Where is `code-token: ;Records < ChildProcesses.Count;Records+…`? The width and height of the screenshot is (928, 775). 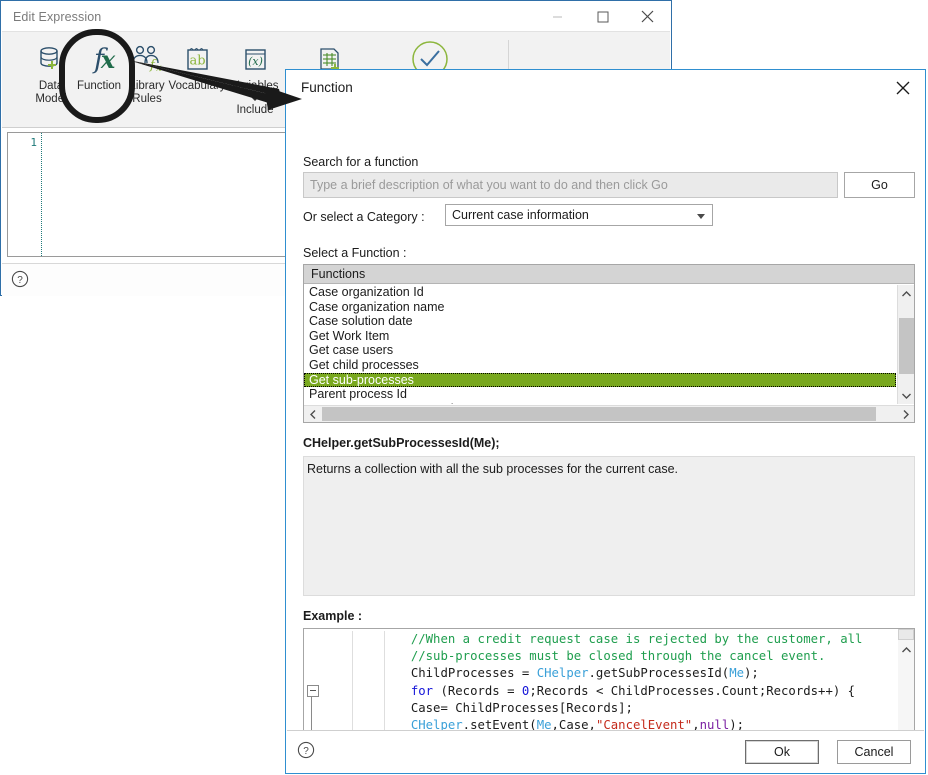 code-token: ;Records < ChildProcesses.Count;Records+… is located at coordinates (692, 690).